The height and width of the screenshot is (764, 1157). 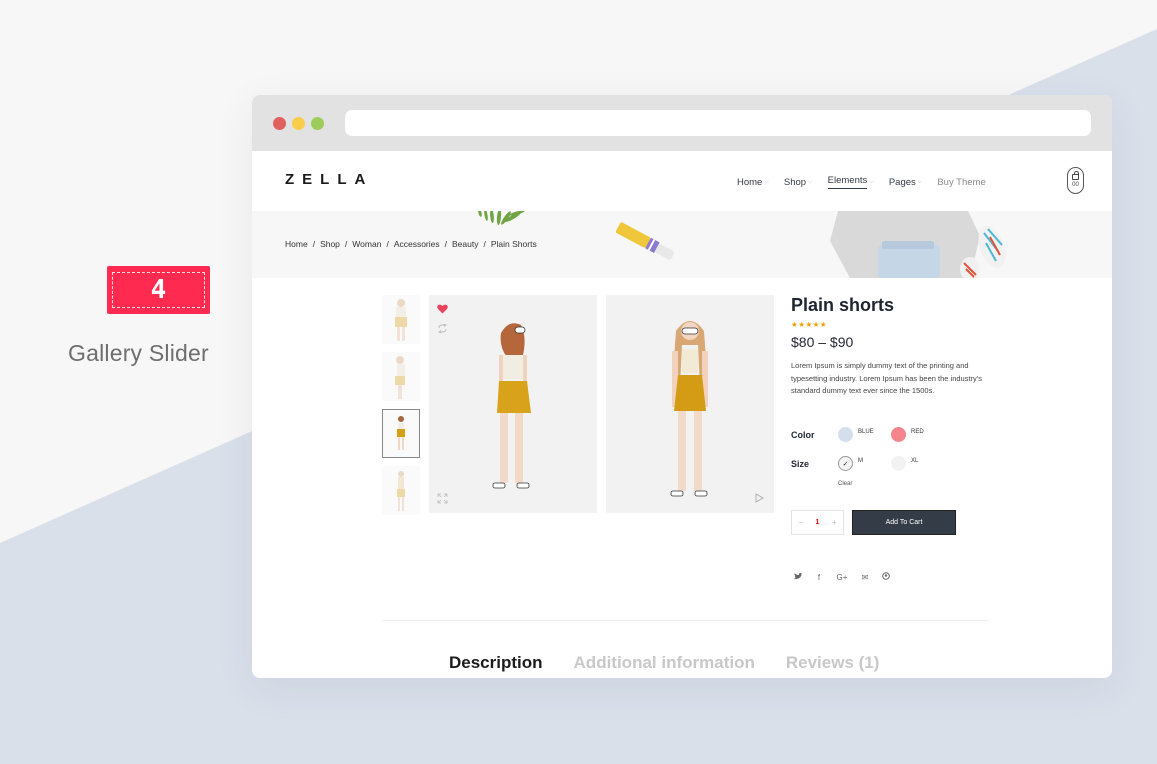 I want to click on size-name-xl: XL, so click(x=915, y=460).